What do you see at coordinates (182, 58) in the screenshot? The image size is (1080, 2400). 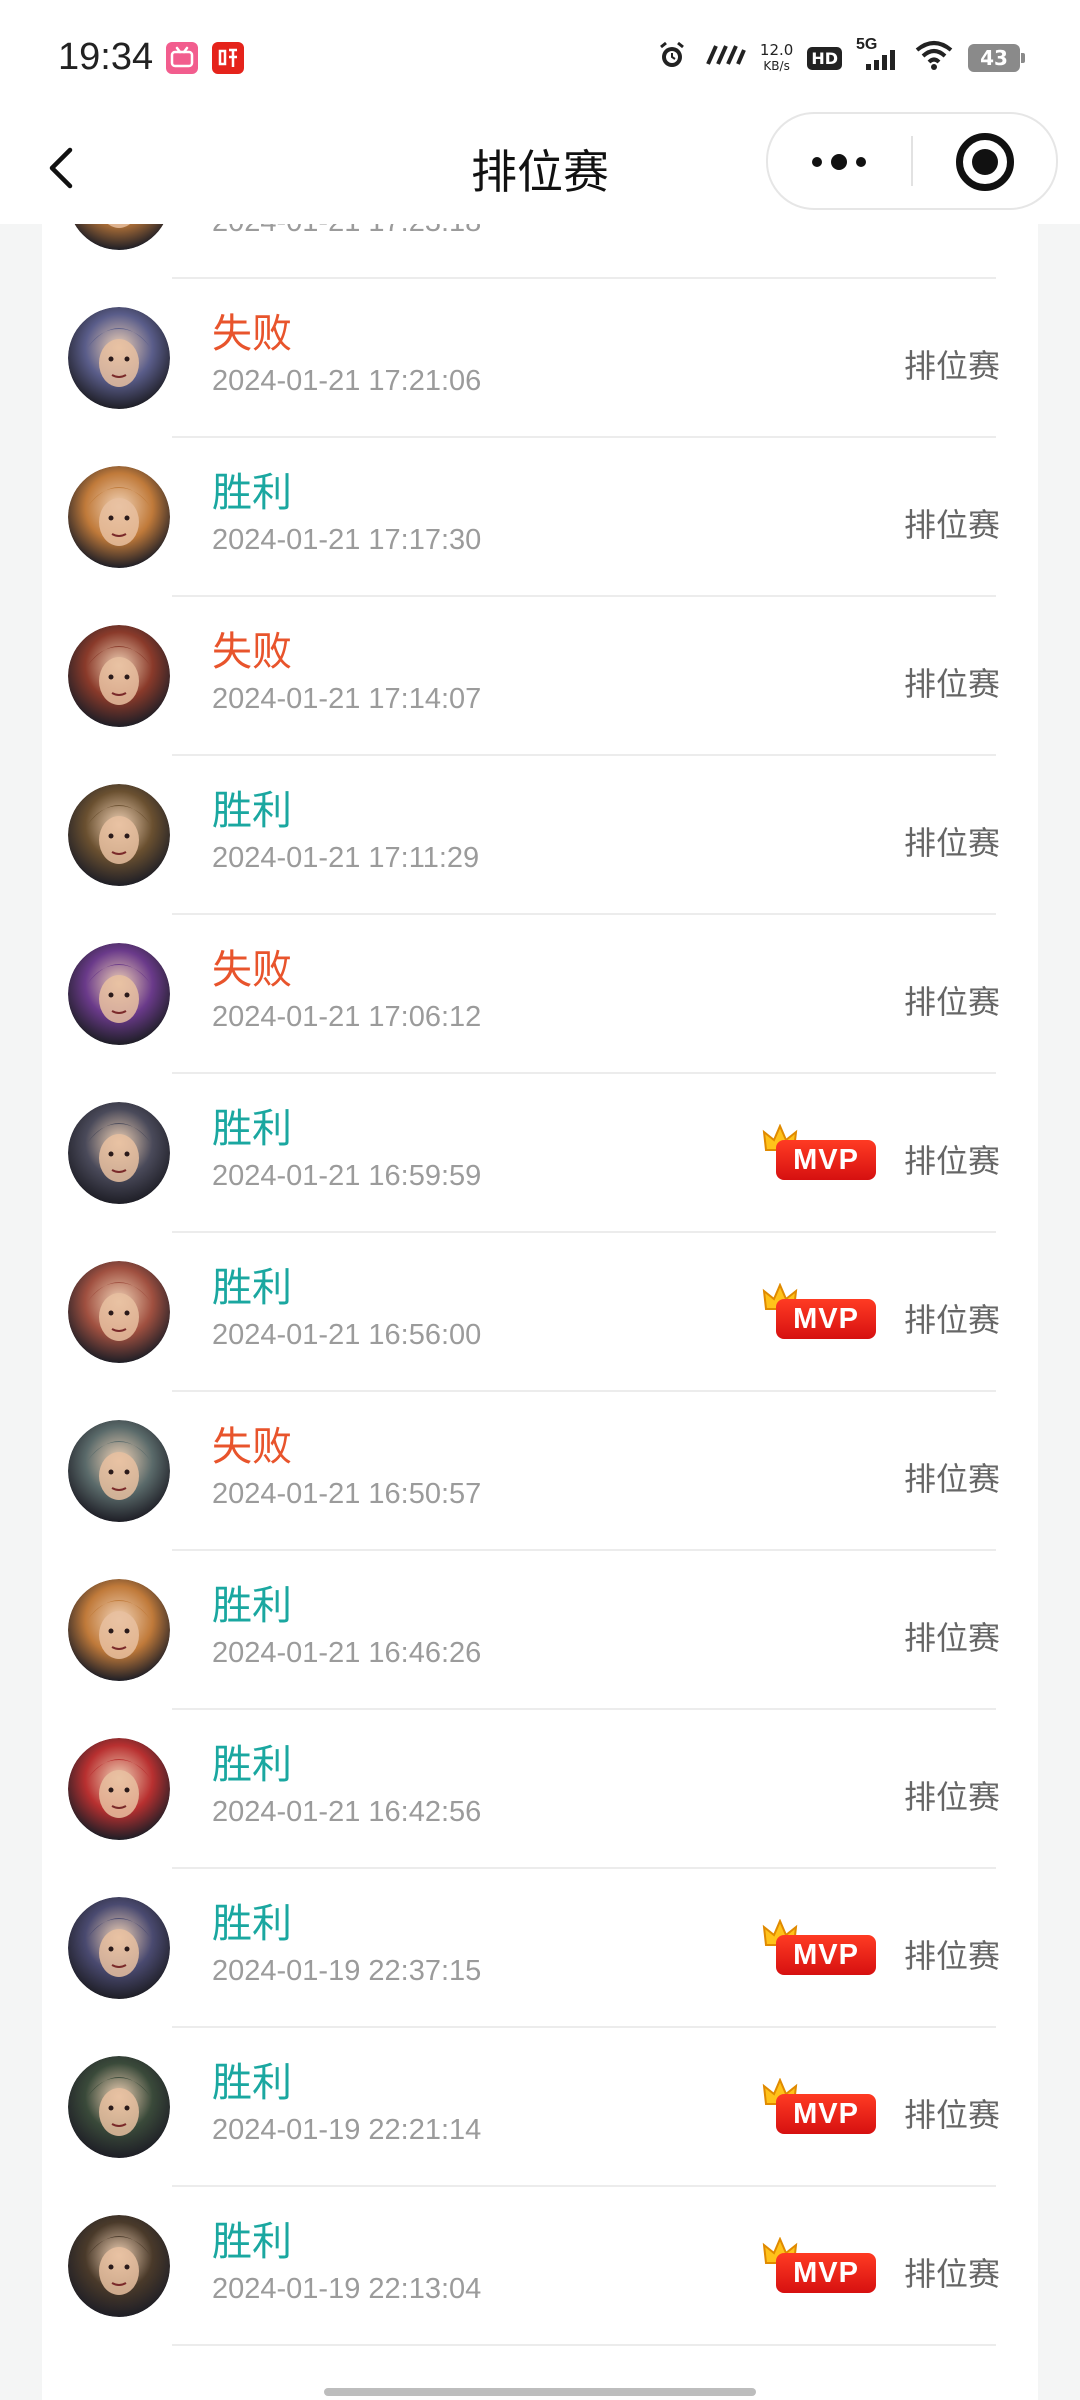 I see `bilibili-icon` at bounding box center [182, 58].